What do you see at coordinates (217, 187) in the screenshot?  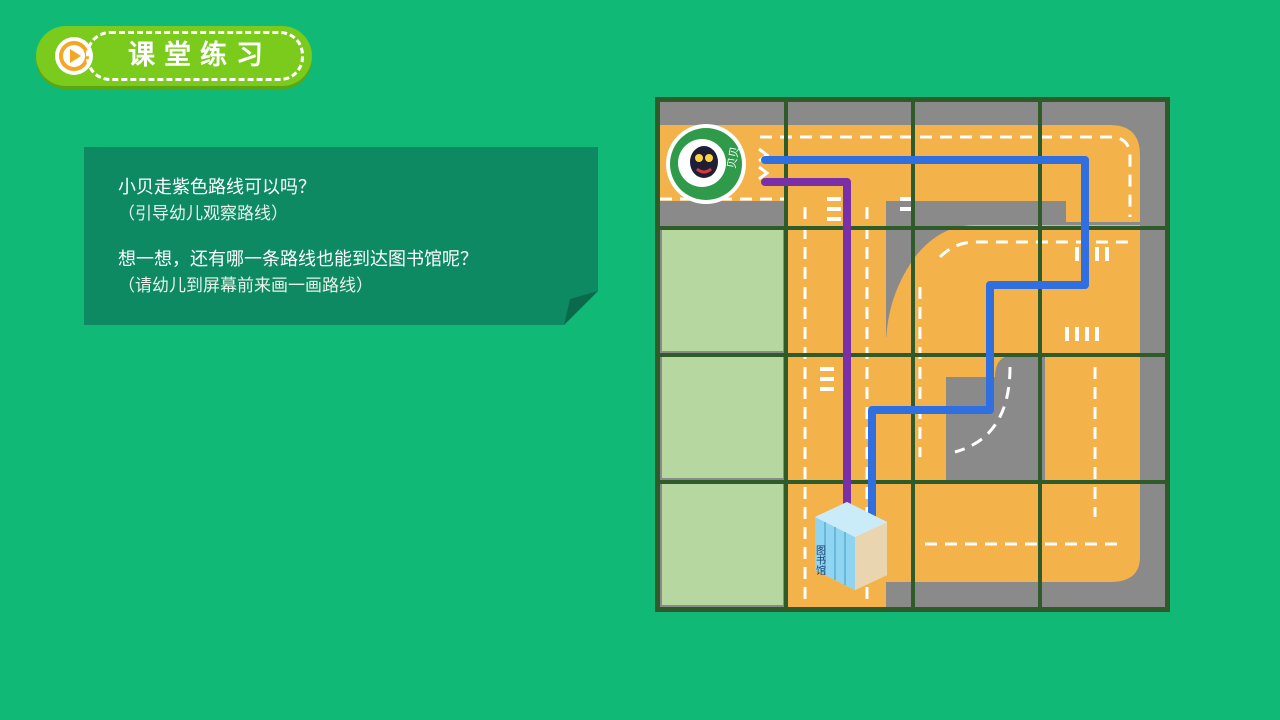 I see `question-1: 小贝走紫色路线可以吗？` at bounding box center [217, 187].